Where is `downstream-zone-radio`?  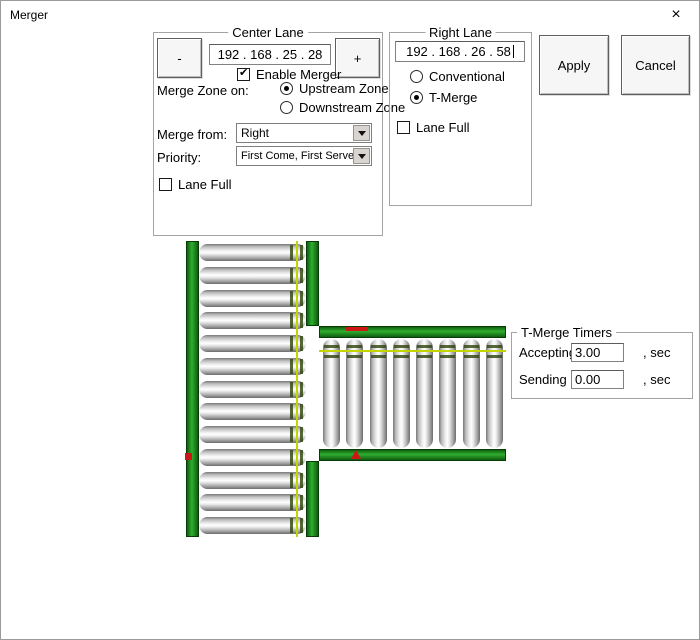 downstream-zone-radio is located at coordinates (286, 107).